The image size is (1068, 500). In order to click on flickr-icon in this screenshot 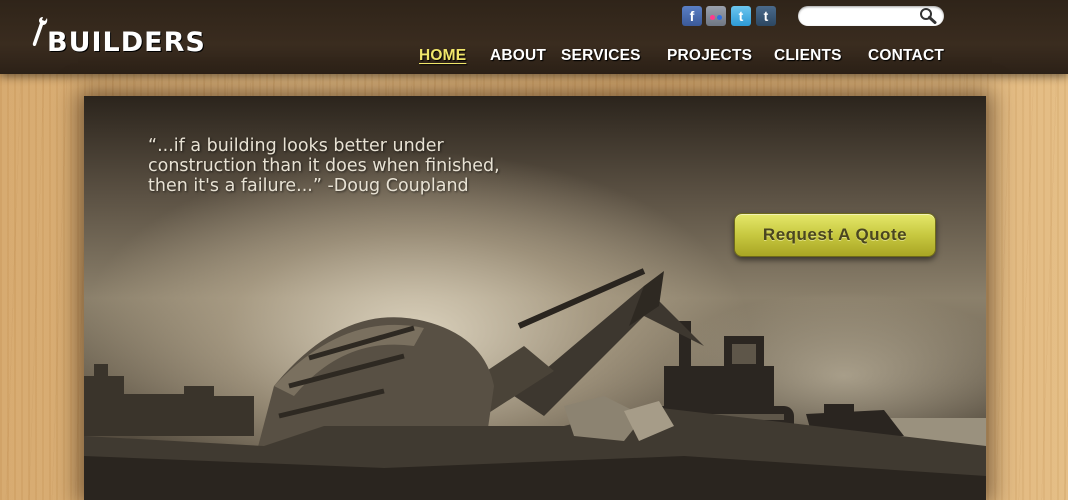, I will do `click(716, 16)`.